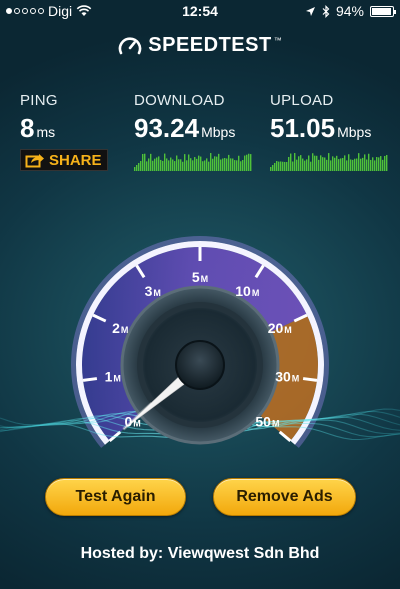  I want to click on app-logo: SPEEDTEST ™, so click(200, 45).